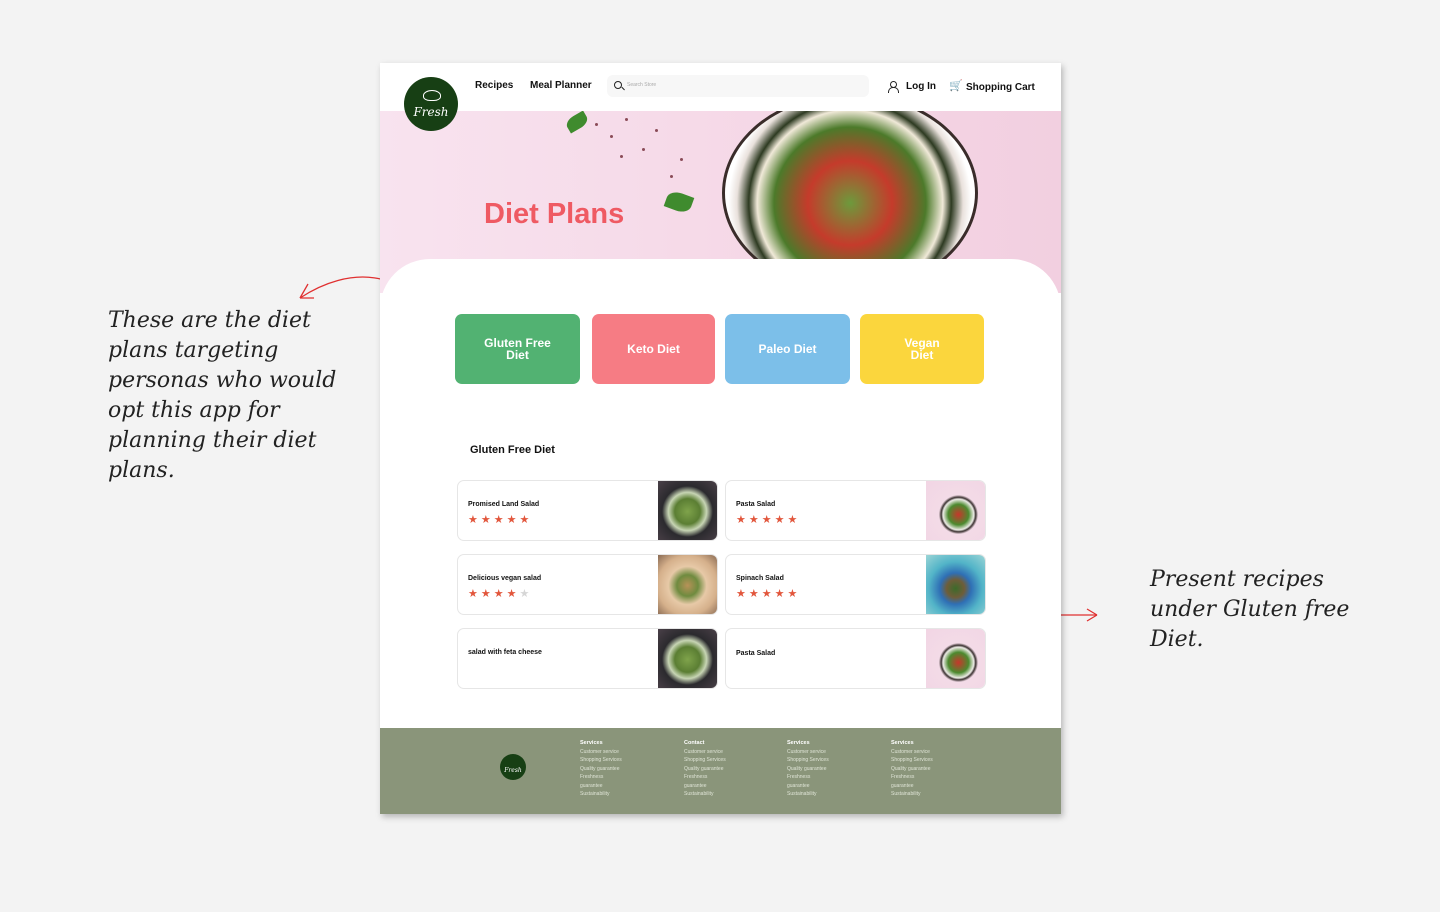 This screenshot has width=1440, height=912. I want to click on page-title: Diet Plans, so click(554, 214).